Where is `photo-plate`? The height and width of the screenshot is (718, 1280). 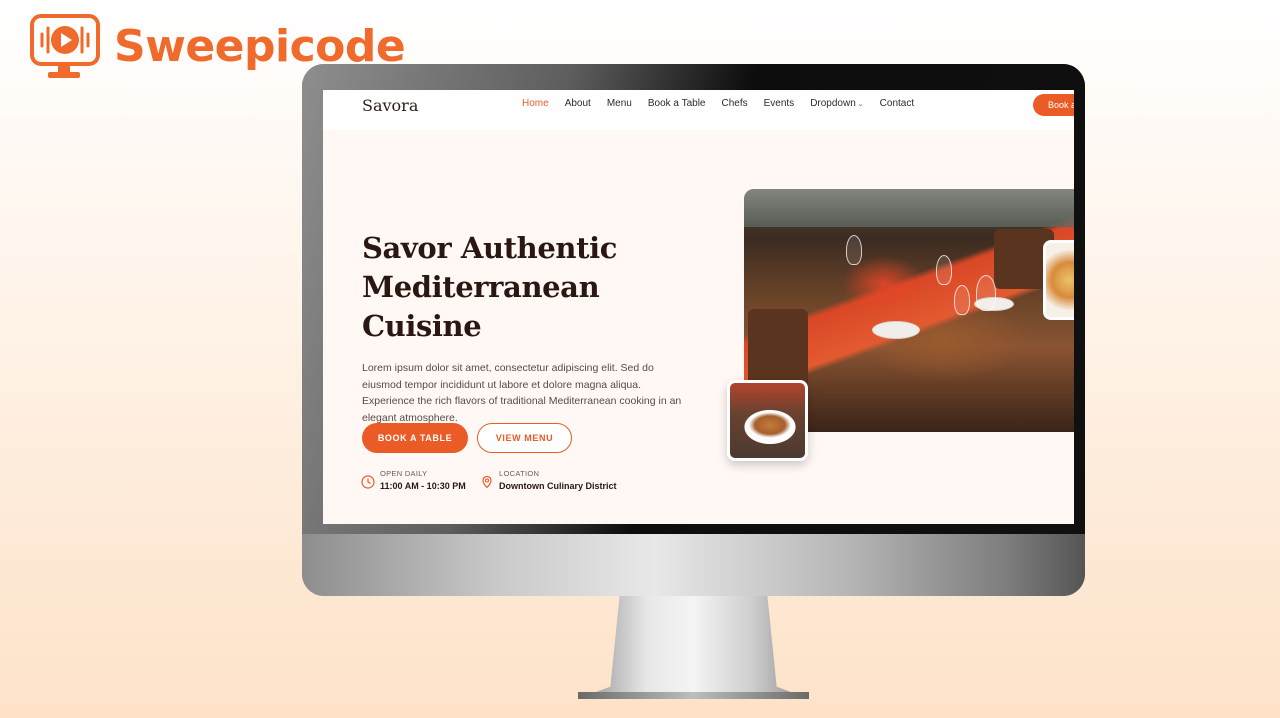 photo-plate is located at coordinates (896, 330).